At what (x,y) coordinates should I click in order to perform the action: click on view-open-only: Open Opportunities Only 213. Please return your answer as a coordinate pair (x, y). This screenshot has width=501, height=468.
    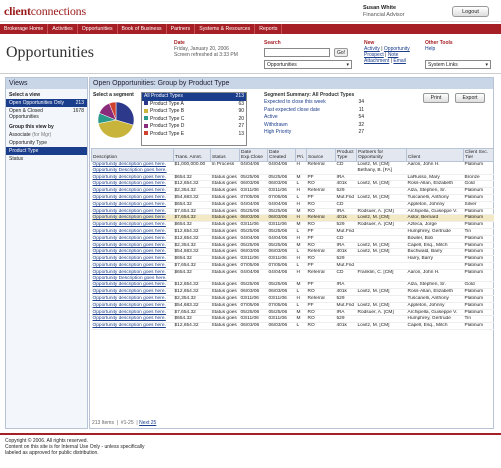
    Looking at the image, I should click on (46, 103).